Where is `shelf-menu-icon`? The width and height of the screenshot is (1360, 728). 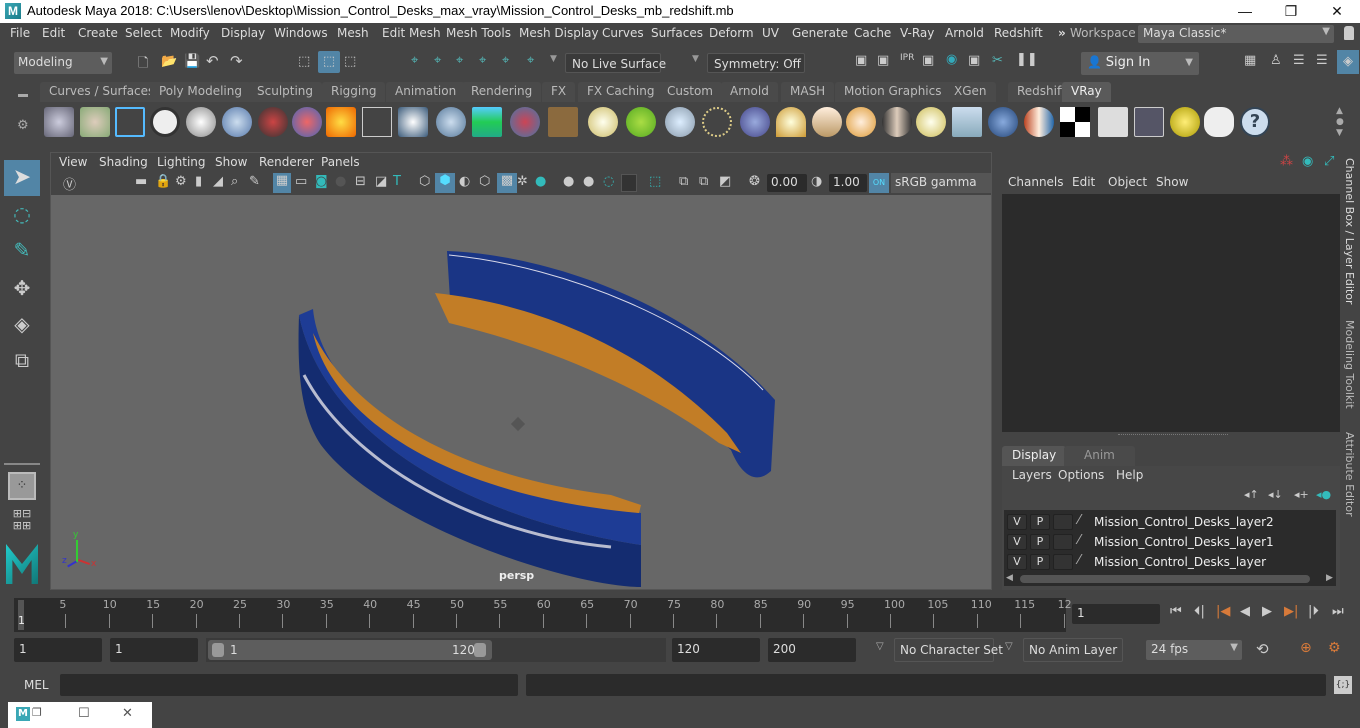 shelf-menu-icon is located at coordinates (23, 95).